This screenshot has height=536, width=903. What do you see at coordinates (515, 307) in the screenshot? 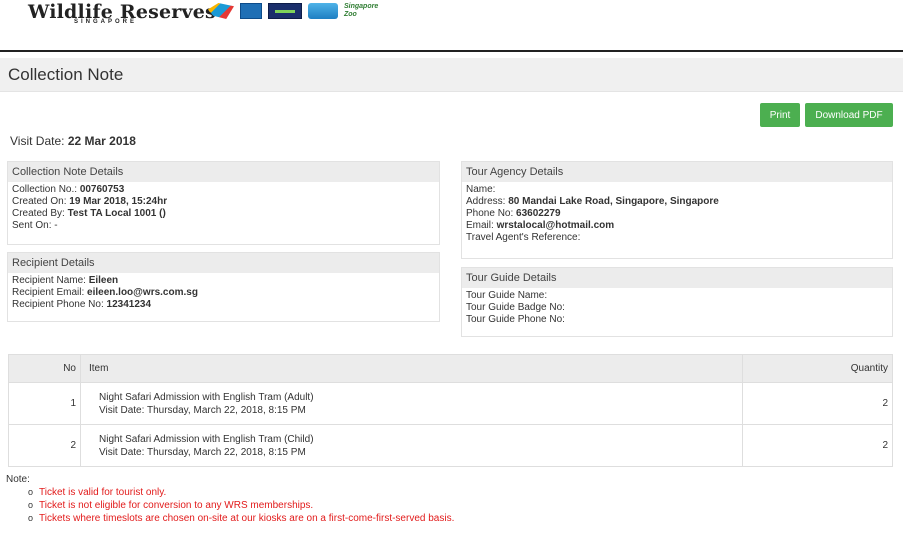
I see `guide-badge: Tour Guide Badge No:` at bounding box center [515, 307].